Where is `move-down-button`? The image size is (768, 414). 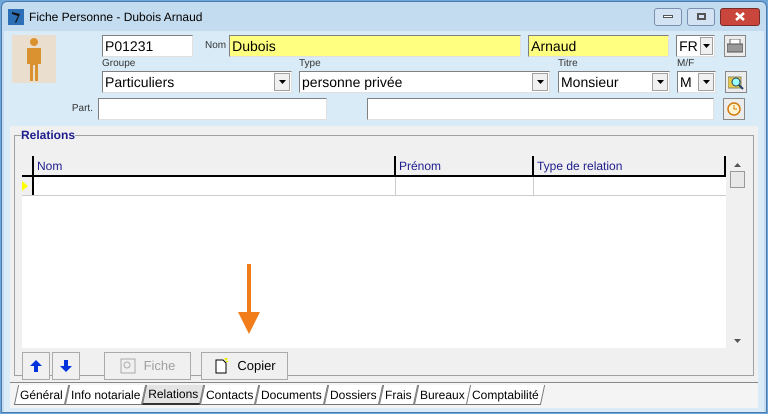
move-down-button is located at coordinates (66, 366).